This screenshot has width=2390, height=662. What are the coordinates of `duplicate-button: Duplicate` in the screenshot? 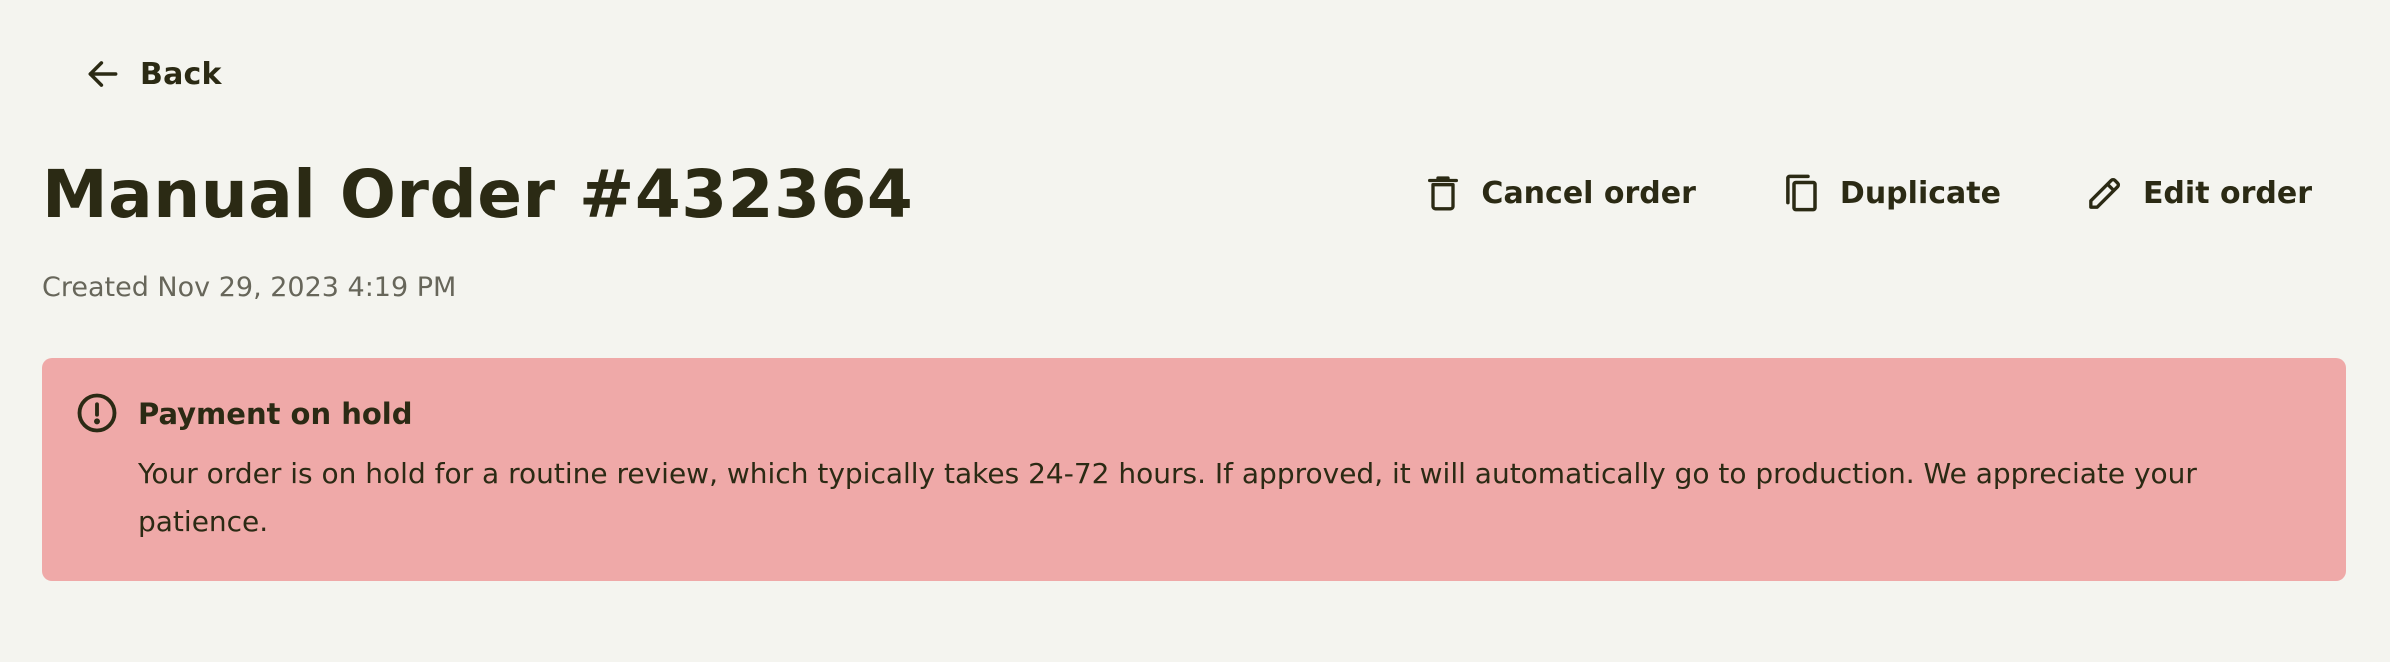 It's located at (1890, 193).